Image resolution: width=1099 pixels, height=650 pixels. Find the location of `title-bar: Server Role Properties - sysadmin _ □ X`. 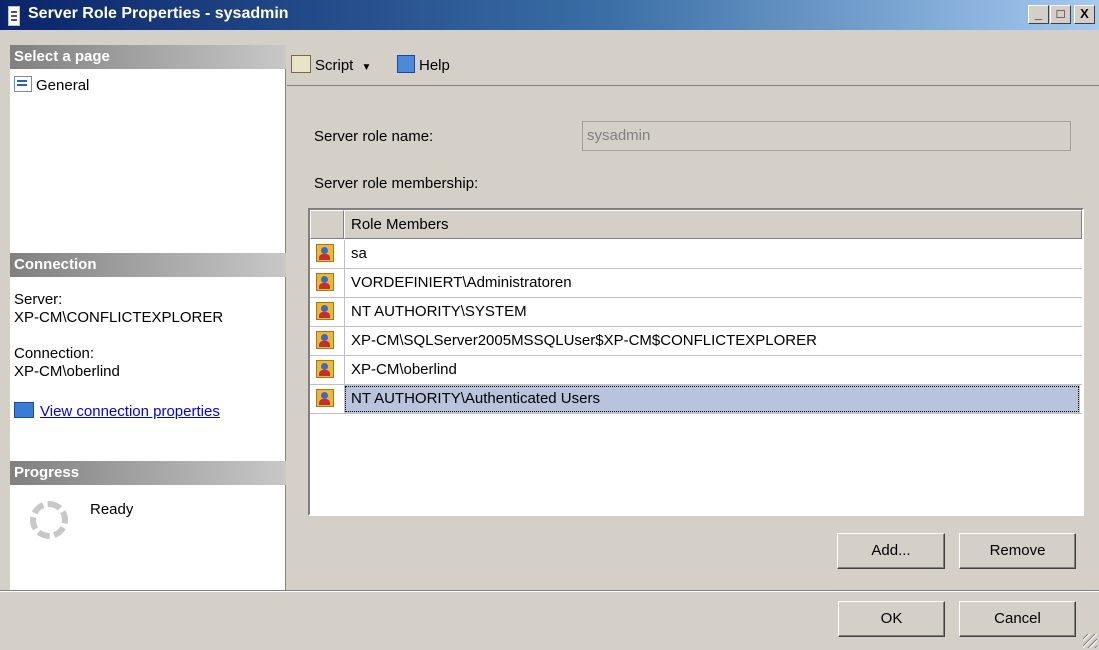

title-bar: Server Role Properties - sysadmin _ □ X is located at coordinates (549, 15).